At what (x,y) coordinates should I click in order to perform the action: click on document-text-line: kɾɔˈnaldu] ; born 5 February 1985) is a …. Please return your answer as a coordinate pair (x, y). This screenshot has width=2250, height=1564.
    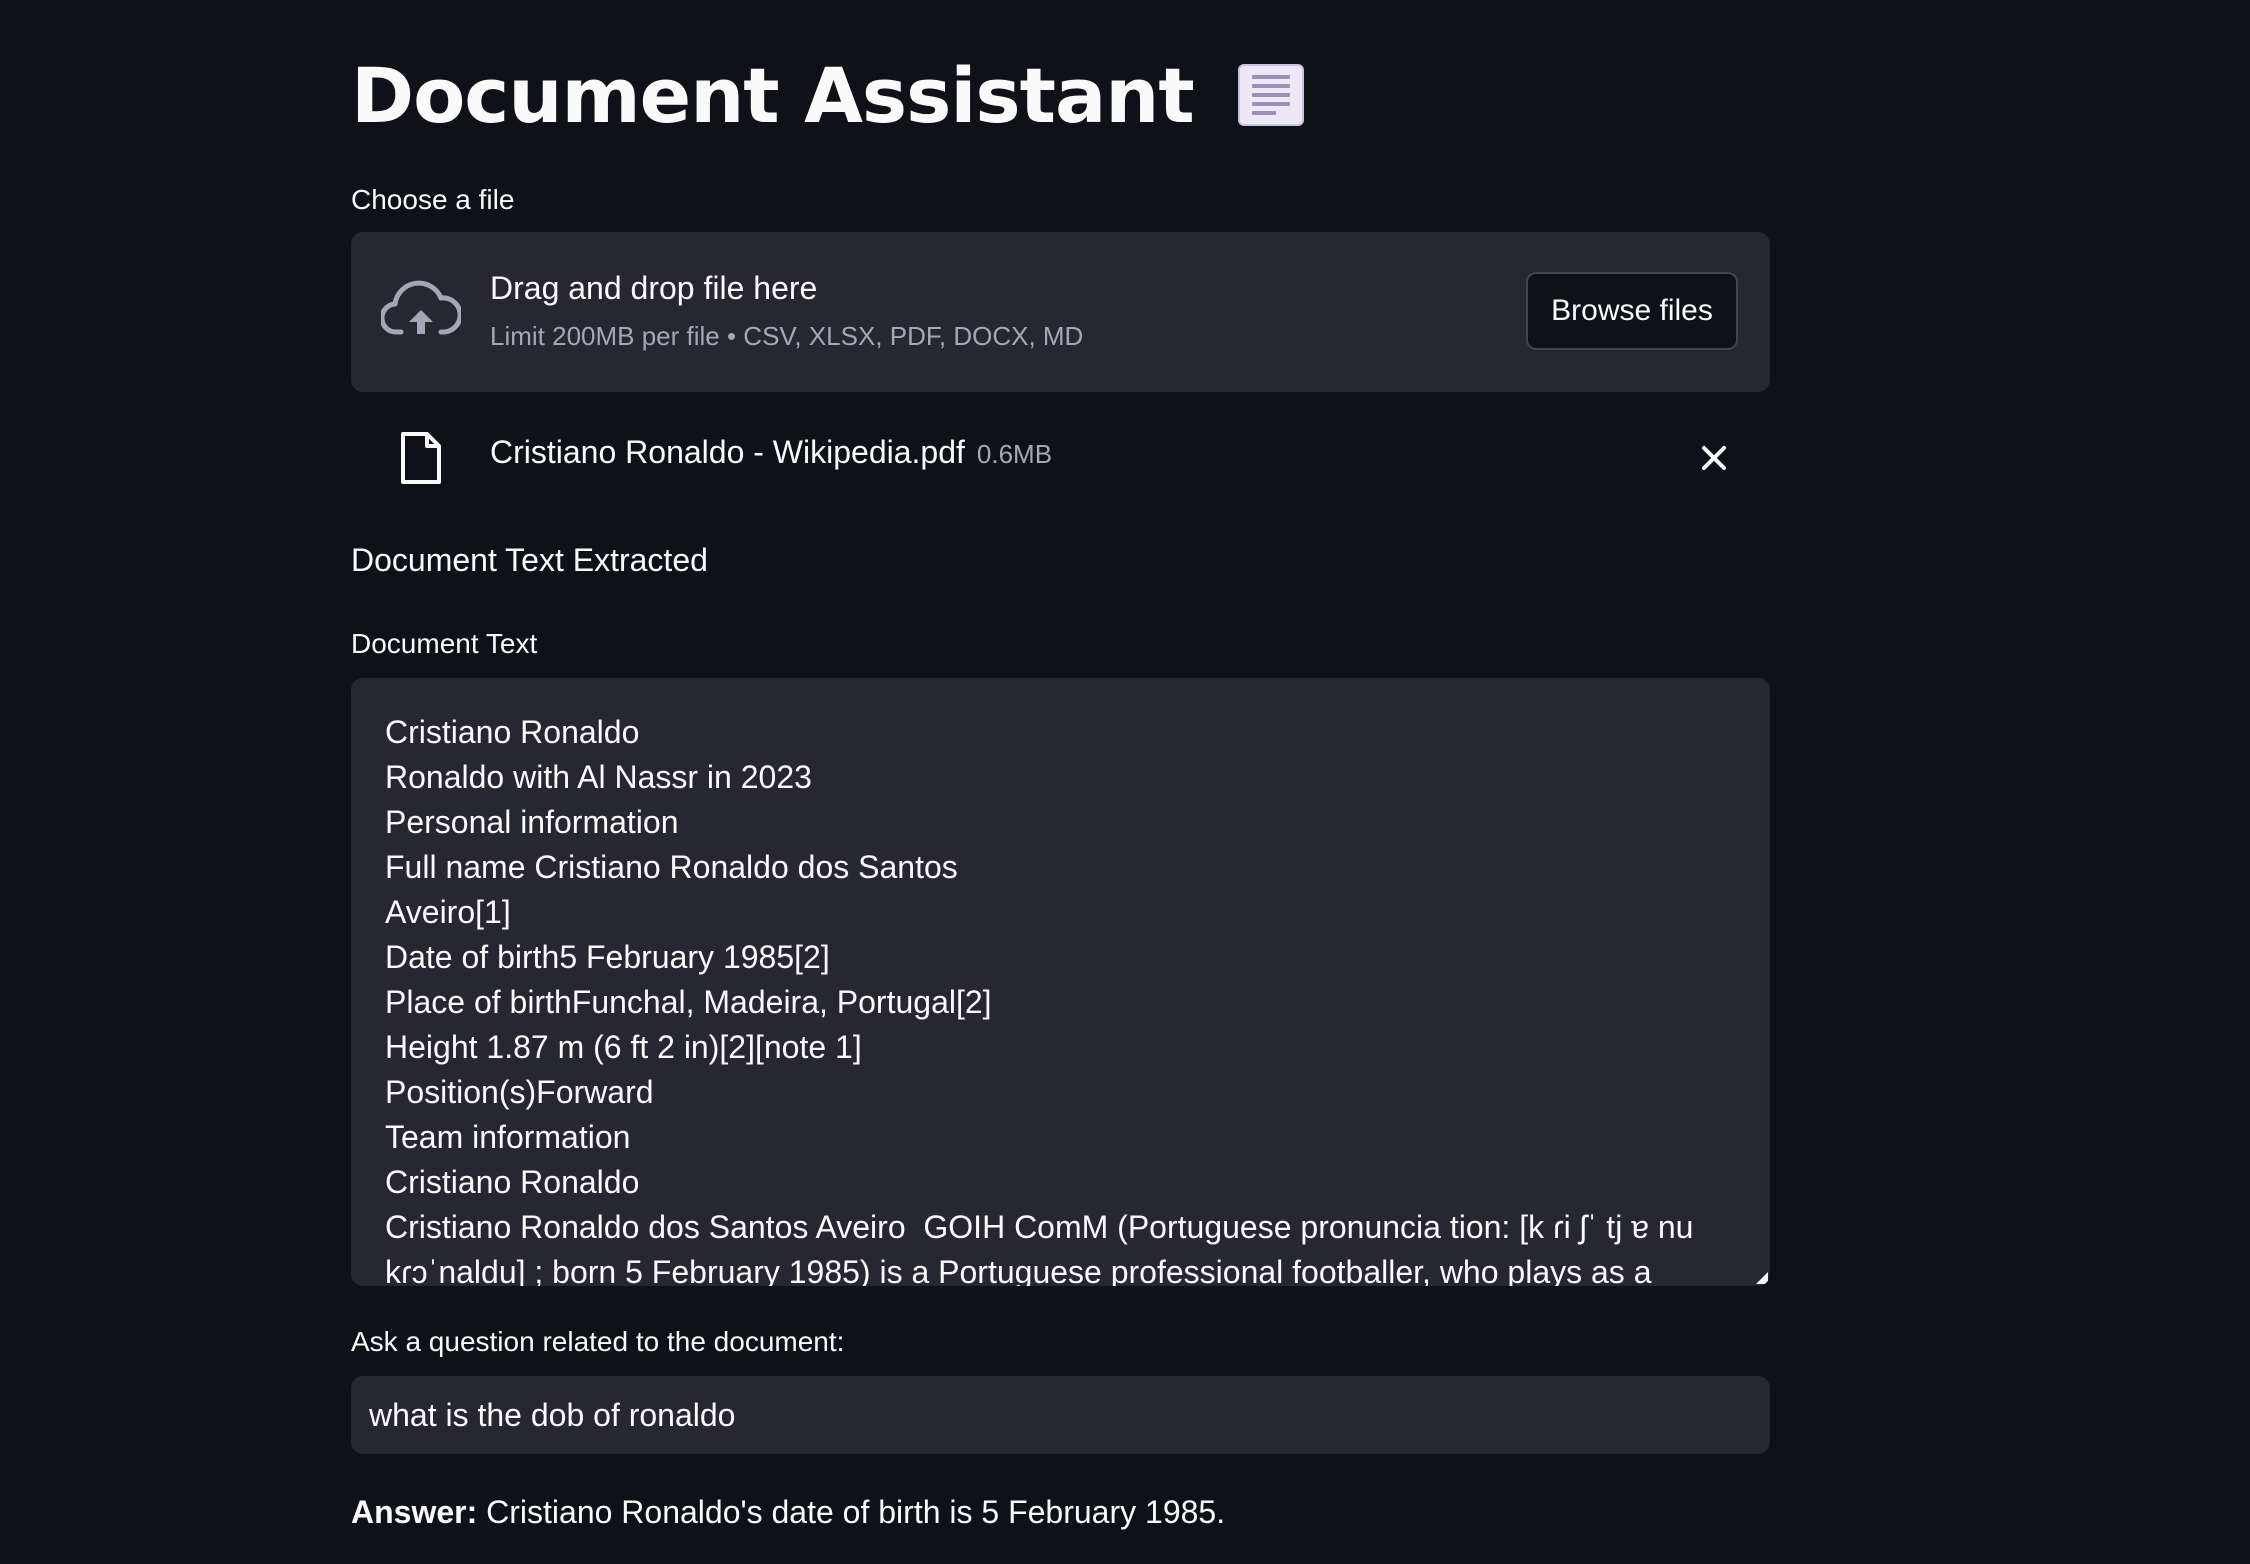
    Looking at the image, I should click on (1018, 1270).